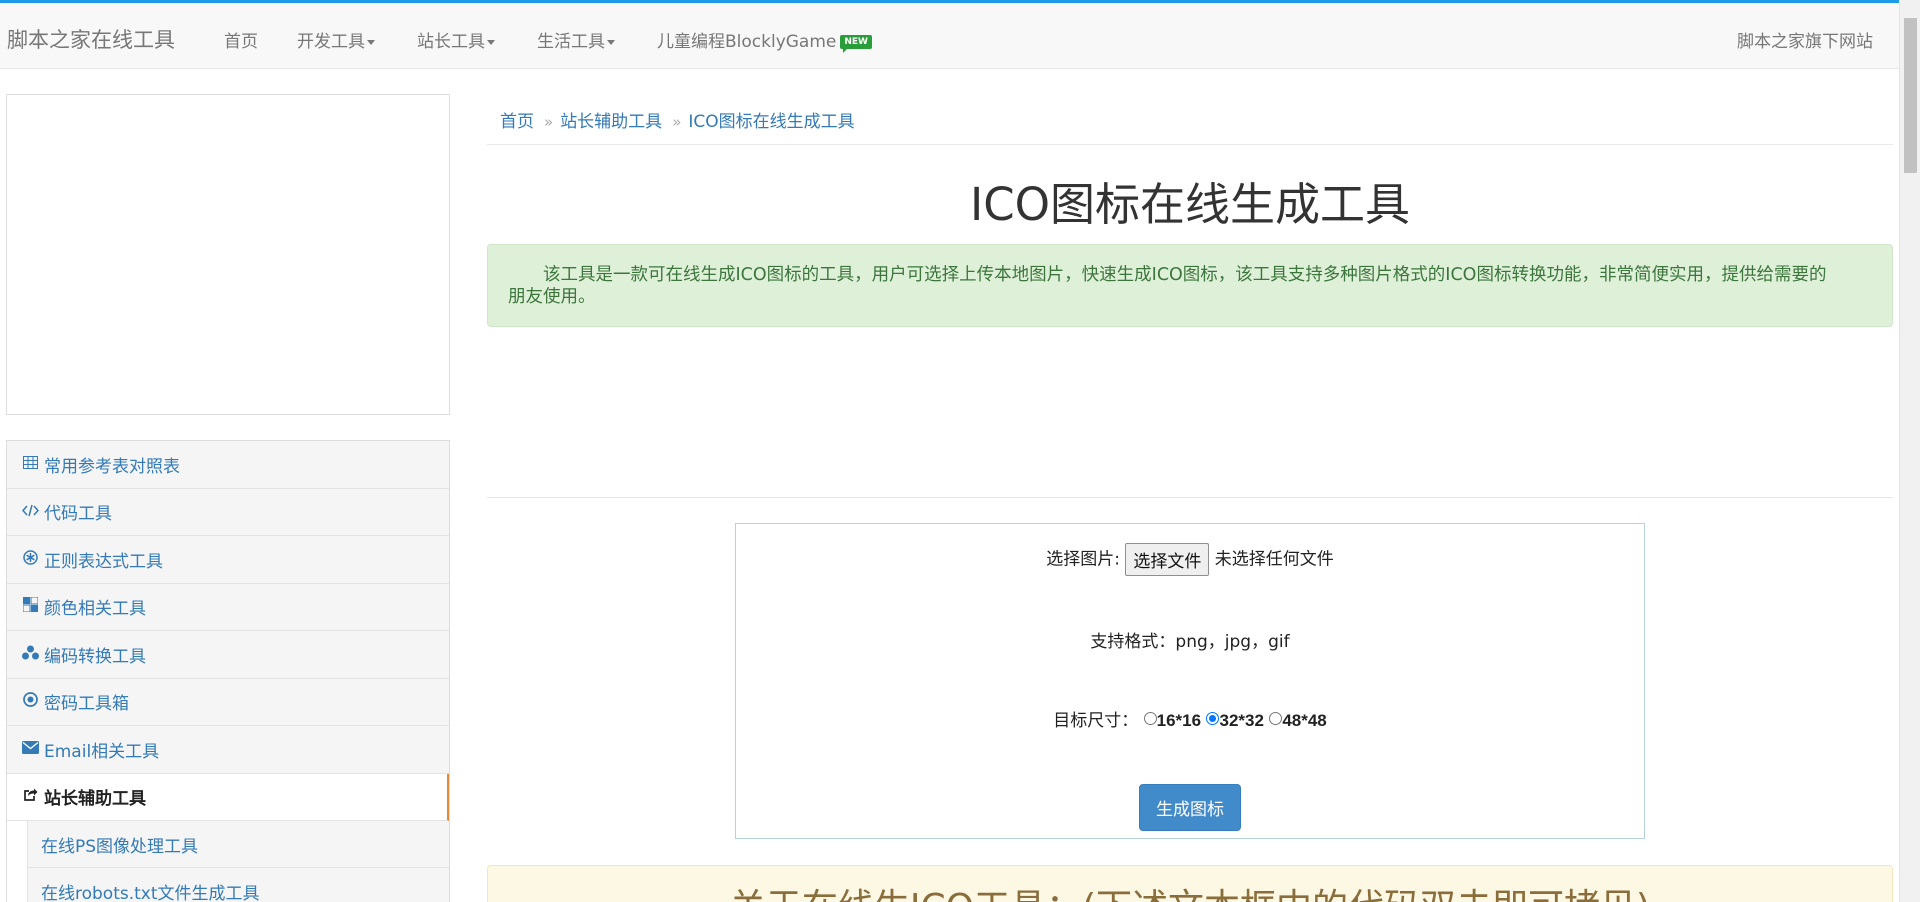 This screenshot has height=902, width=1920. Describe the element at coordinates (1805, 39) in the screenshot. I see `nav-sister-sites: 脚本之家旗下网站` at that location.